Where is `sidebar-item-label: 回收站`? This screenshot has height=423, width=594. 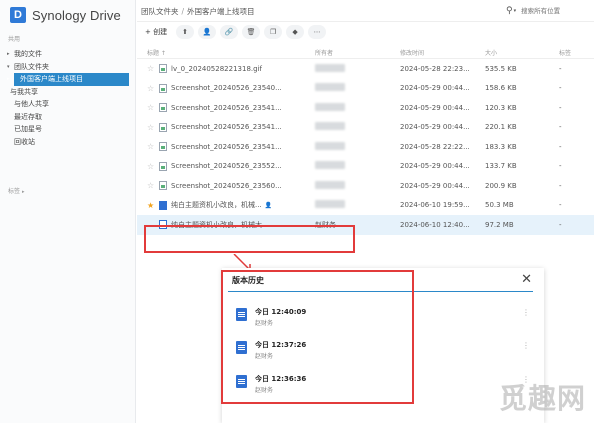
sidebar-item-label: 回收站 is located at coordinates (24, 141).